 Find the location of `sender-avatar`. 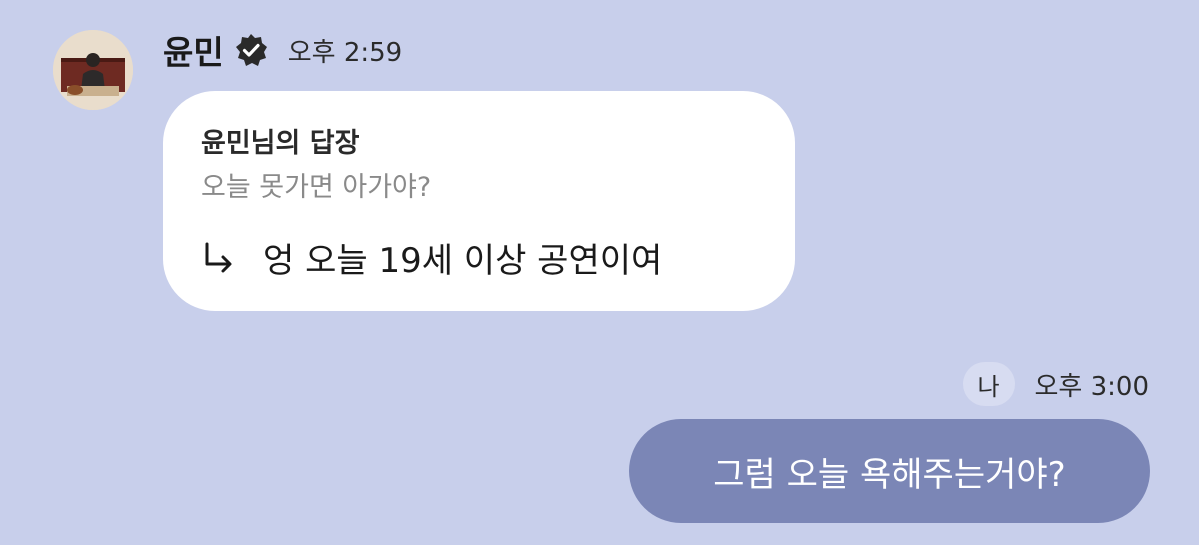

sender-avatar is located at coordinates (93, 70).